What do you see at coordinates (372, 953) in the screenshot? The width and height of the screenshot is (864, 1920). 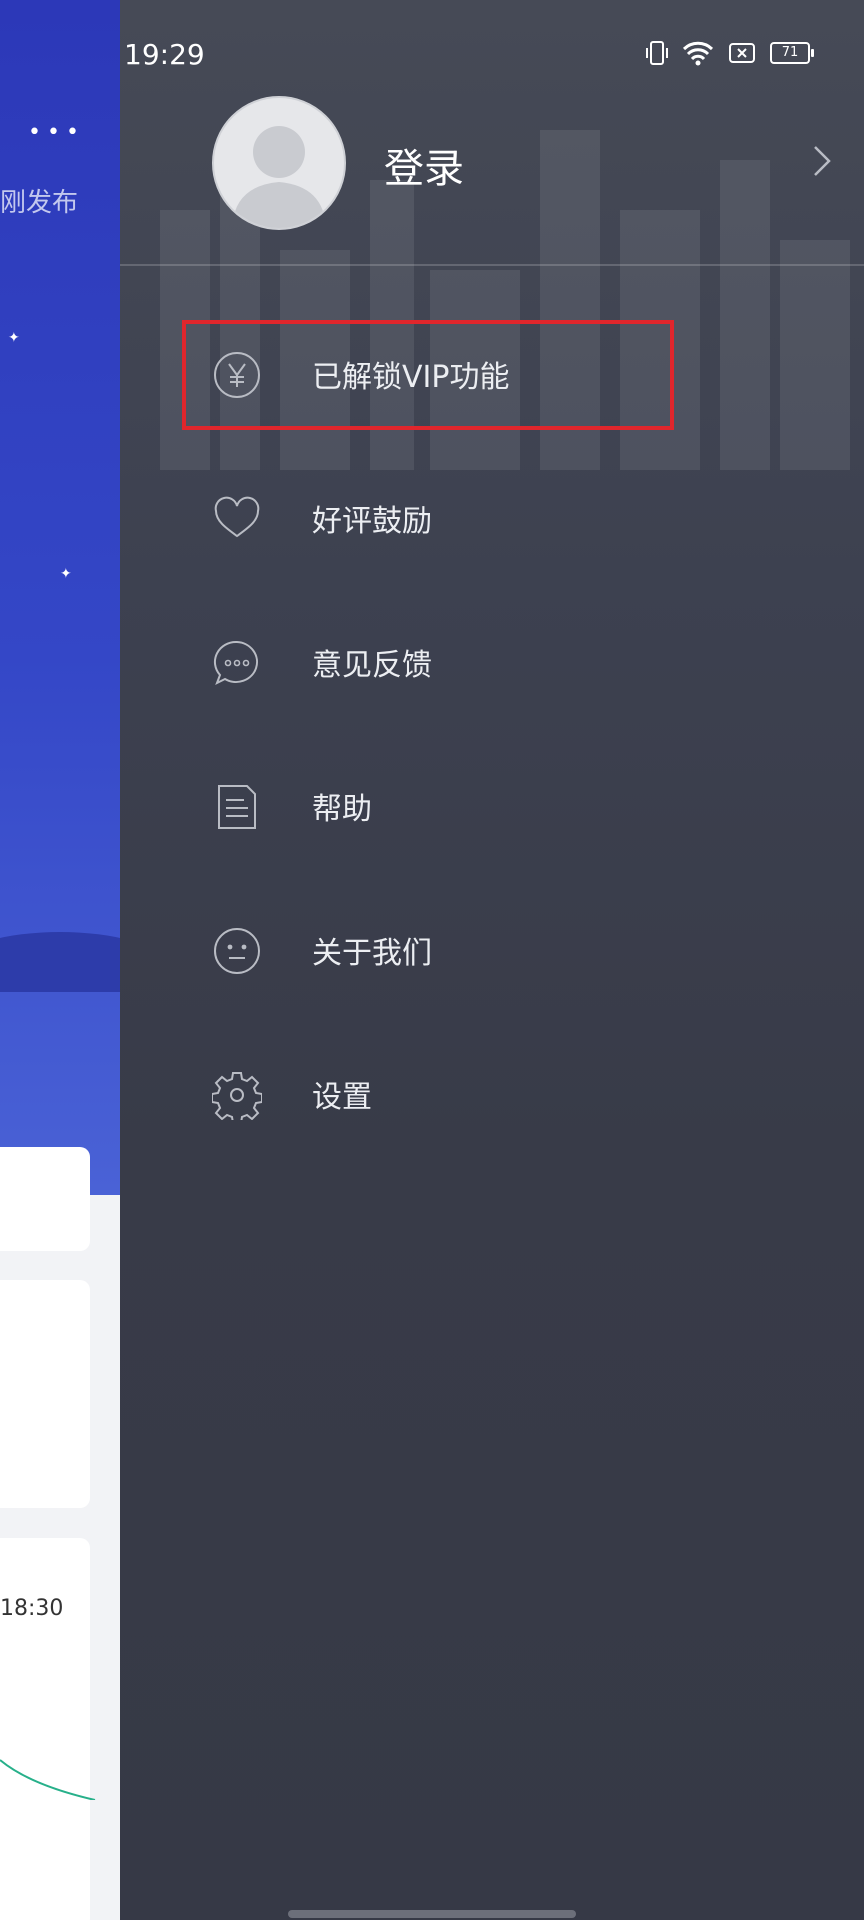 I see `menu-item-label: 关于我们` at bounding box center [372, 953].